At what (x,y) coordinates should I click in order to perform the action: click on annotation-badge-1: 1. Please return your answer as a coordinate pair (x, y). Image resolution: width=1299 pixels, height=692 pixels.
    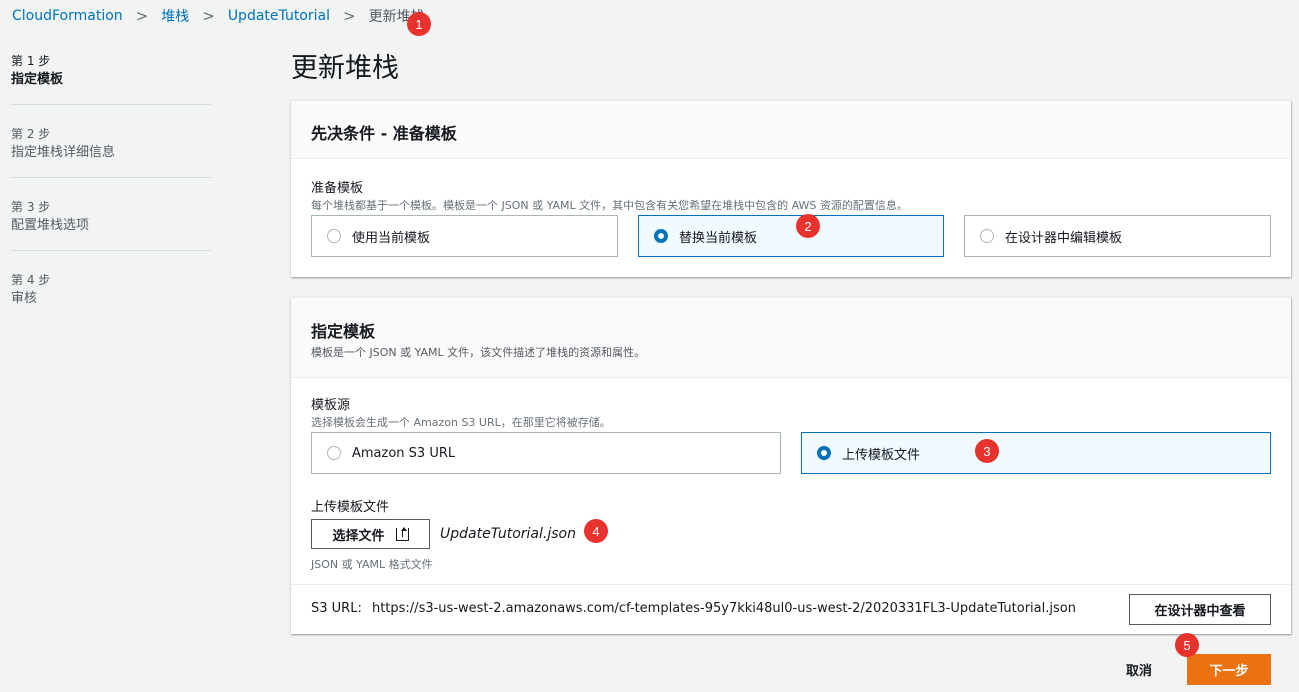
    Looking at the image, I should click on (419, 24).